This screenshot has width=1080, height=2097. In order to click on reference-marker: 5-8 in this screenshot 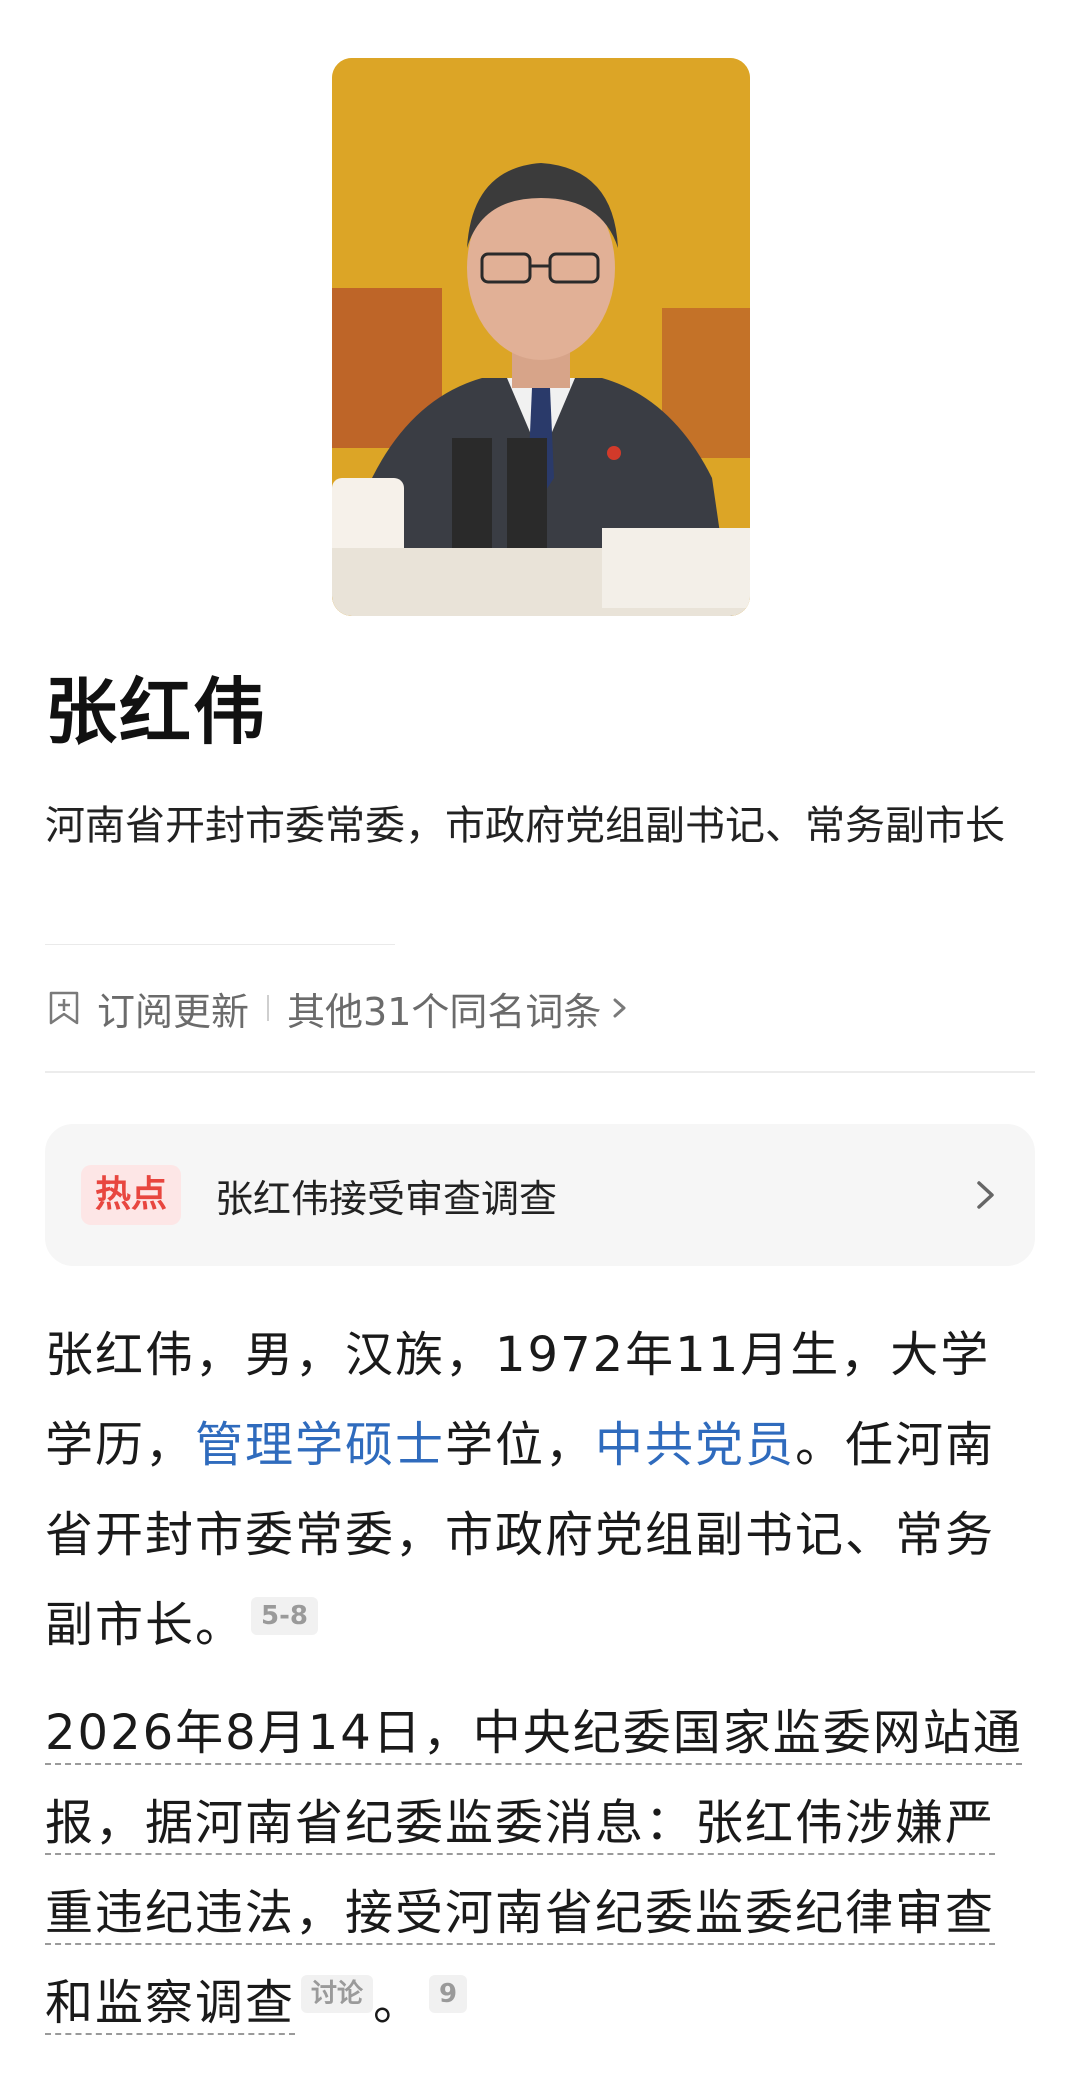, I will do `click(284, 1616)`.